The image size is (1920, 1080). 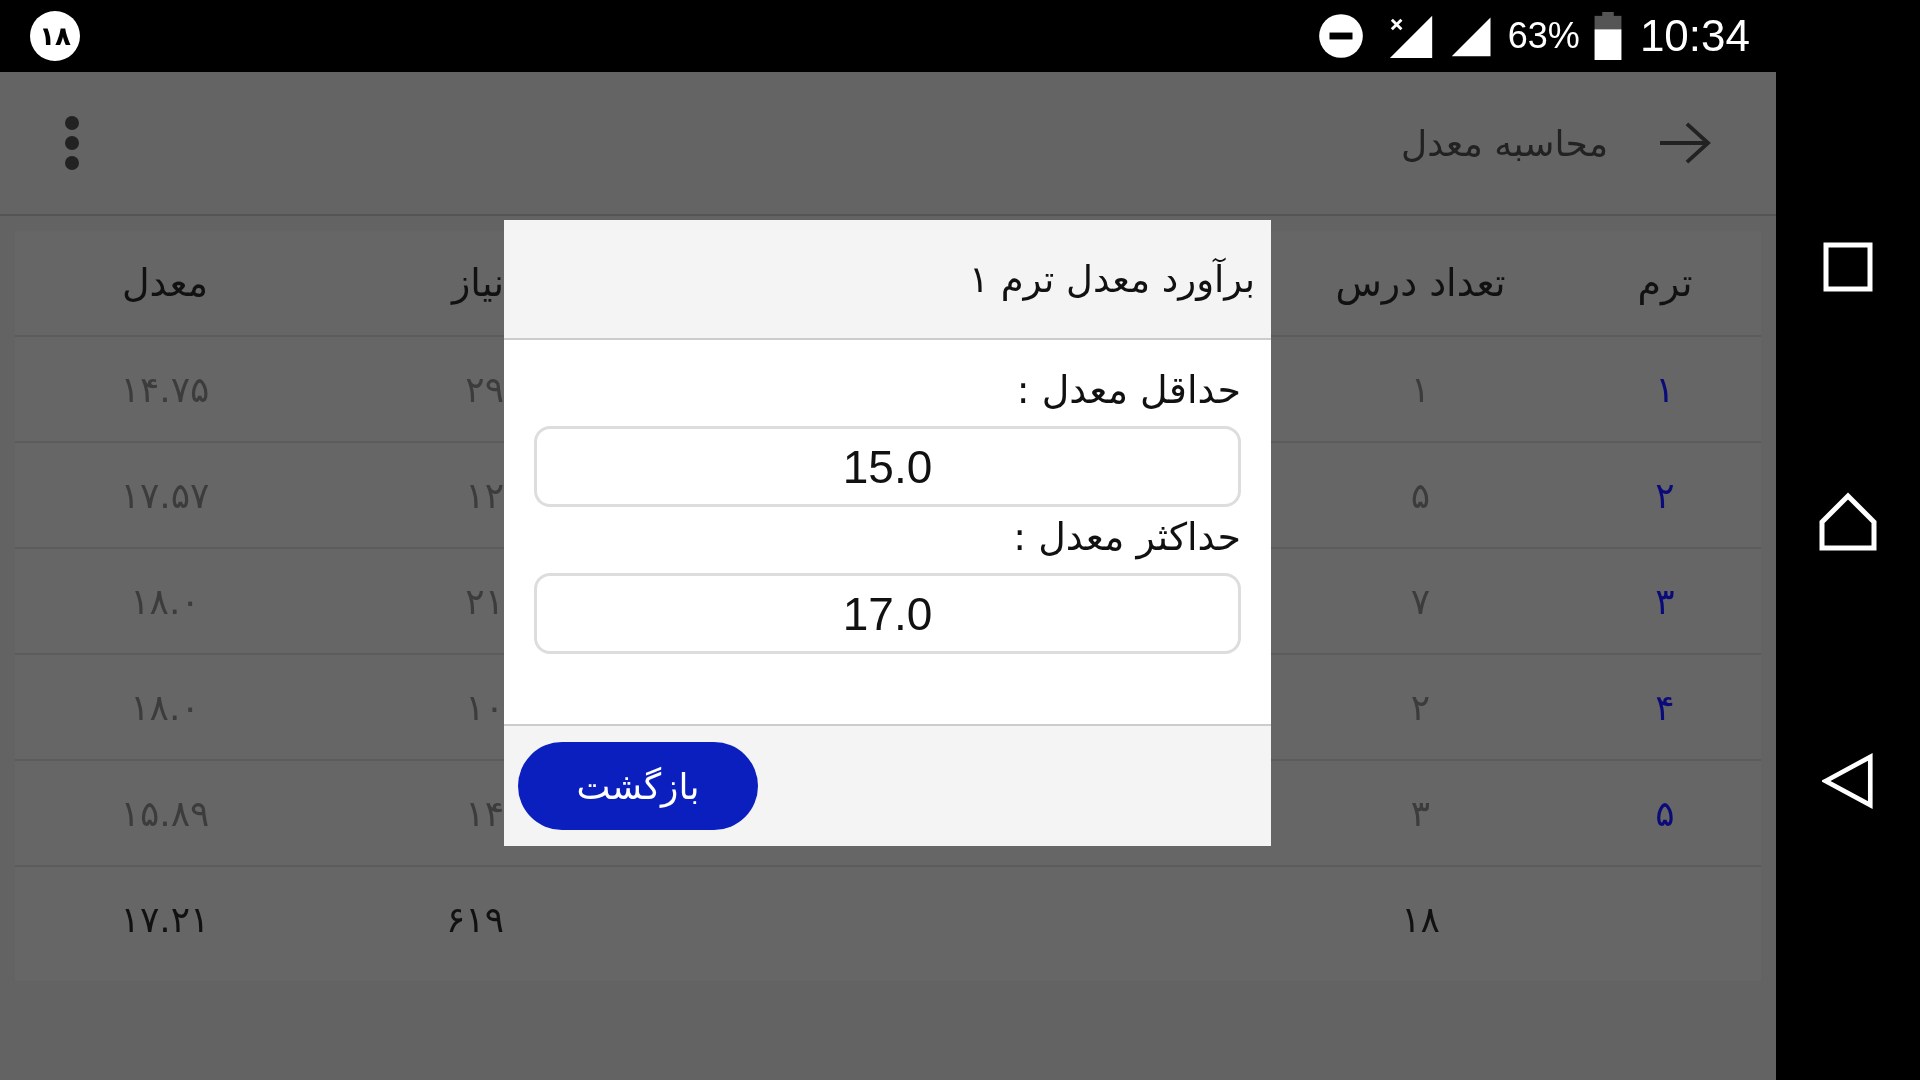 What do you see at coordinates (1665, 495) in the screenshot?
I see `term-link: ۲` at bounding box center [1665, 495].